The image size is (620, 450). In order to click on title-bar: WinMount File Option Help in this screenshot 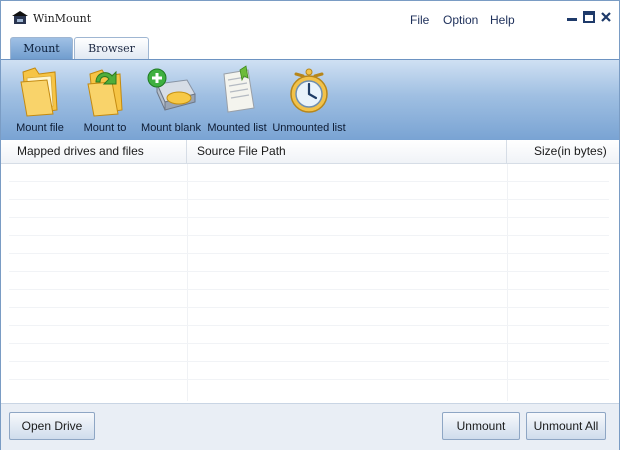, I will do `click(310, 18)`.